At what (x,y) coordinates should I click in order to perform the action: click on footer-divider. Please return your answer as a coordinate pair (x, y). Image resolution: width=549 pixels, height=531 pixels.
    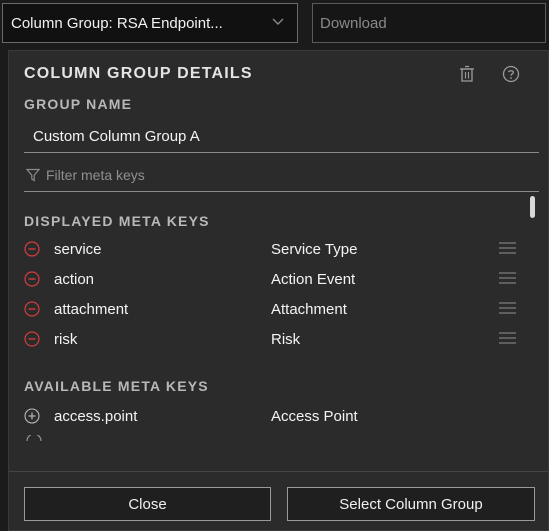
    Looking at the image, I should click on (278, 471).